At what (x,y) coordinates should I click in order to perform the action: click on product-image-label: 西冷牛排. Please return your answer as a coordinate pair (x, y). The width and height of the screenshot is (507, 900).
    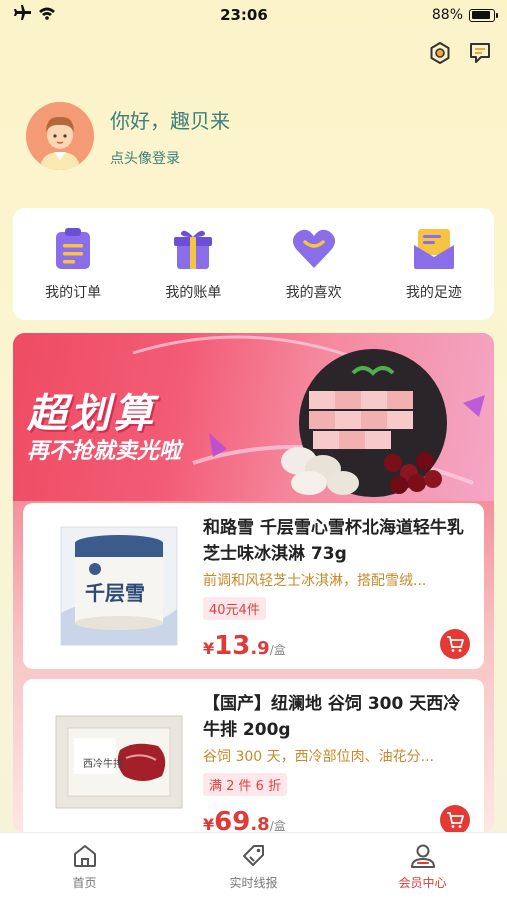
    Looking at the image, I should click on (103, 764).